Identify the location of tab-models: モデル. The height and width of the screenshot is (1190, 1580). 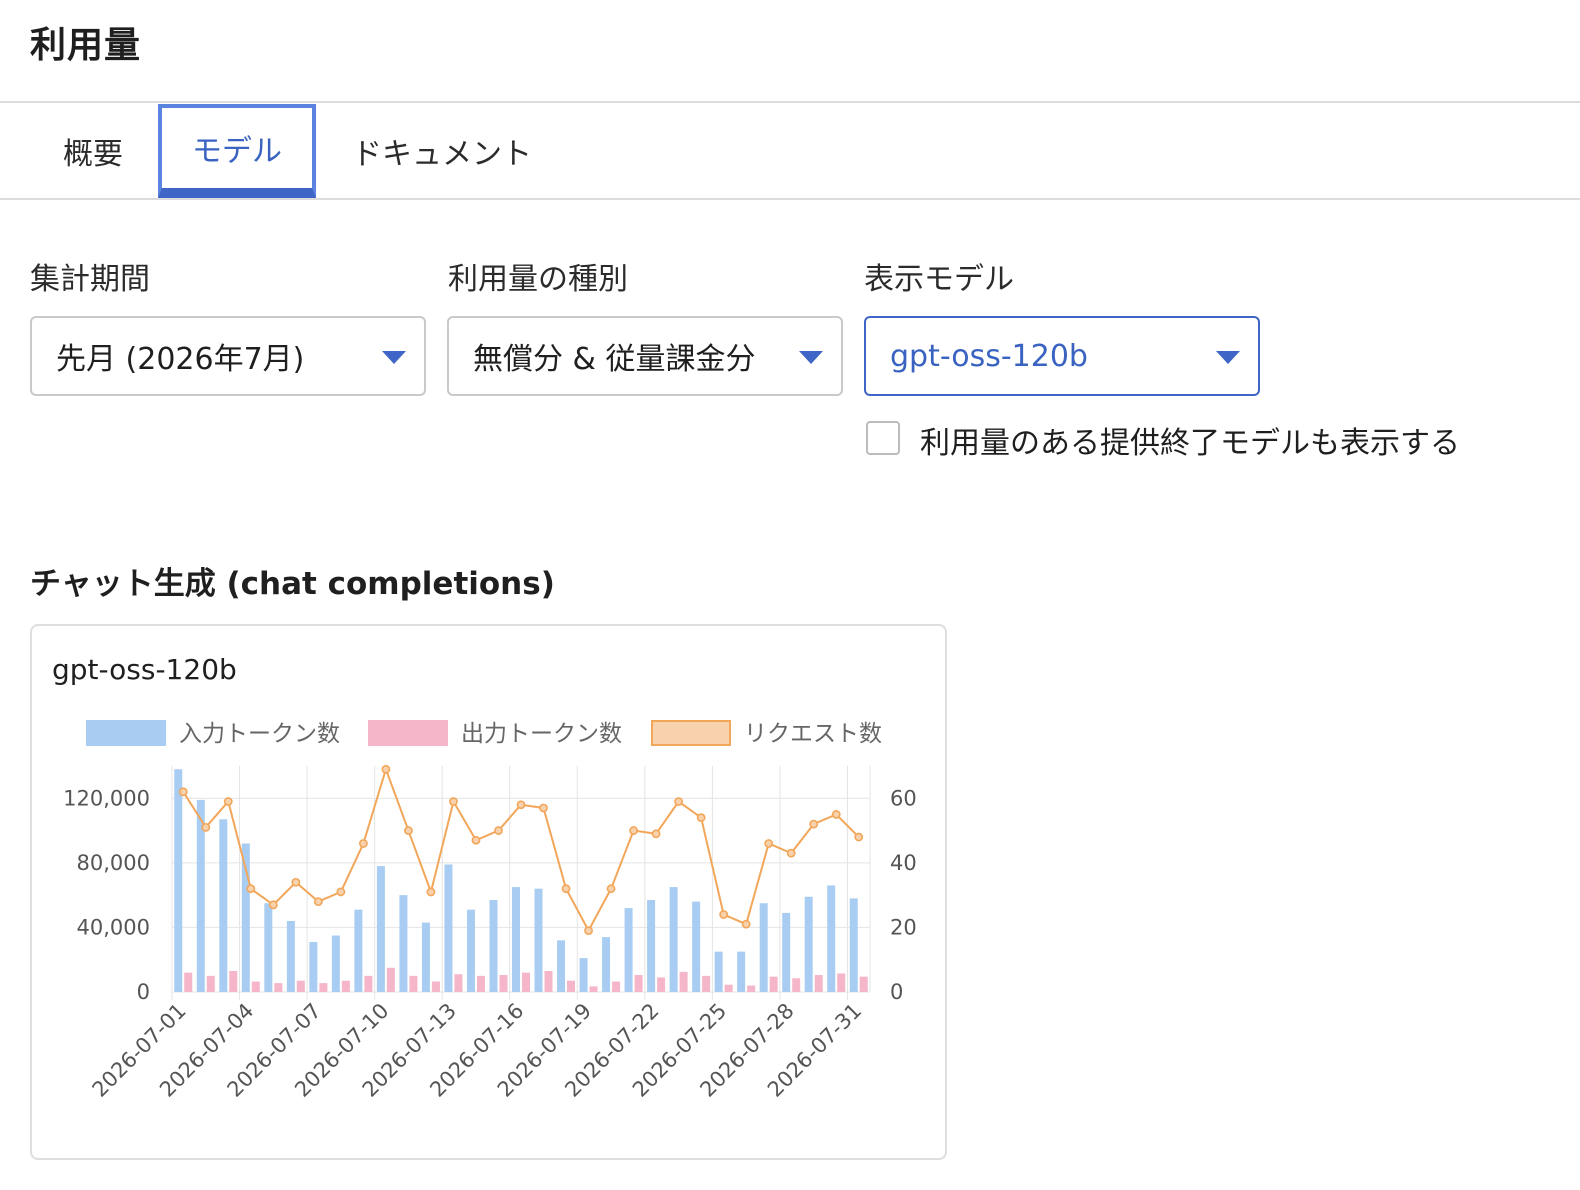
(237, 151).